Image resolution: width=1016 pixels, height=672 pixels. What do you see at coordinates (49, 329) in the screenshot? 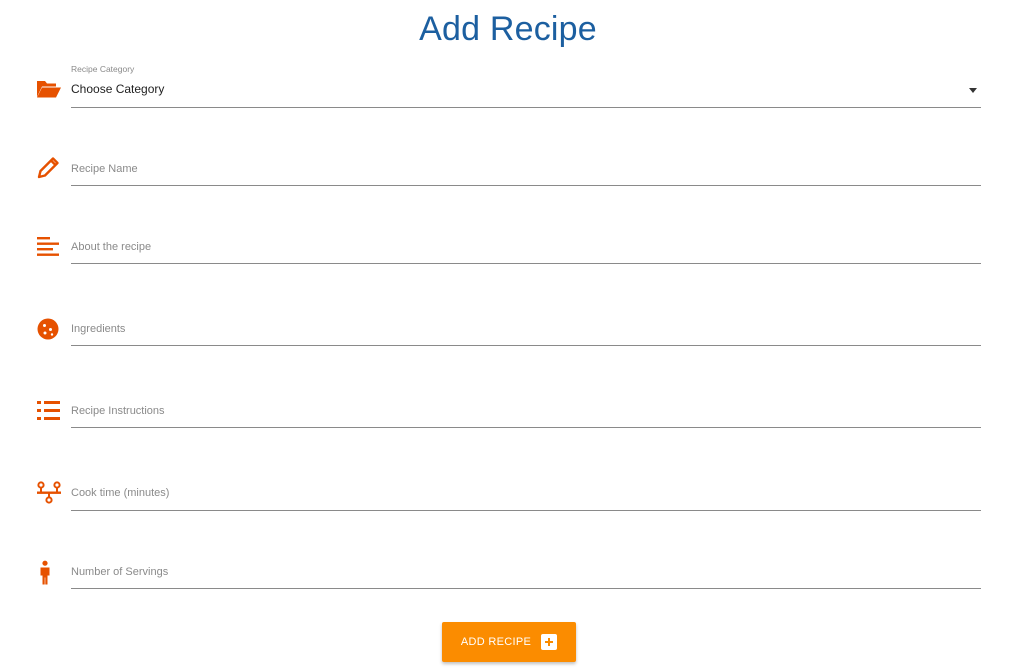
I see `cookie-icon` at bounding box center [49, 329].